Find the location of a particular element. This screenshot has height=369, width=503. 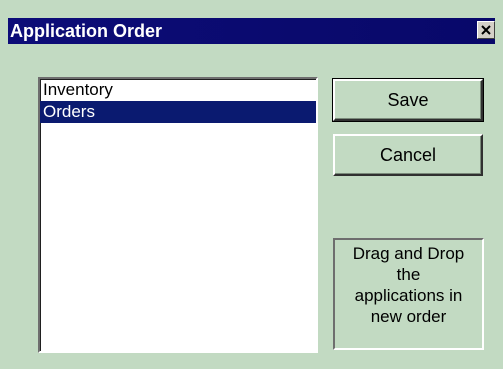

list-item: Inventory is located at coordinates (178, 90).